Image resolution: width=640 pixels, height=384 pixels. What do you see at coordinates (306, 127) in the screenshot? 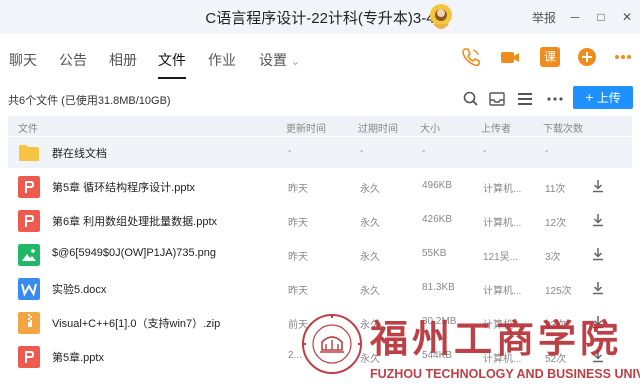
I see `col-updated: 更新时间` at bounding box center [306, 127].